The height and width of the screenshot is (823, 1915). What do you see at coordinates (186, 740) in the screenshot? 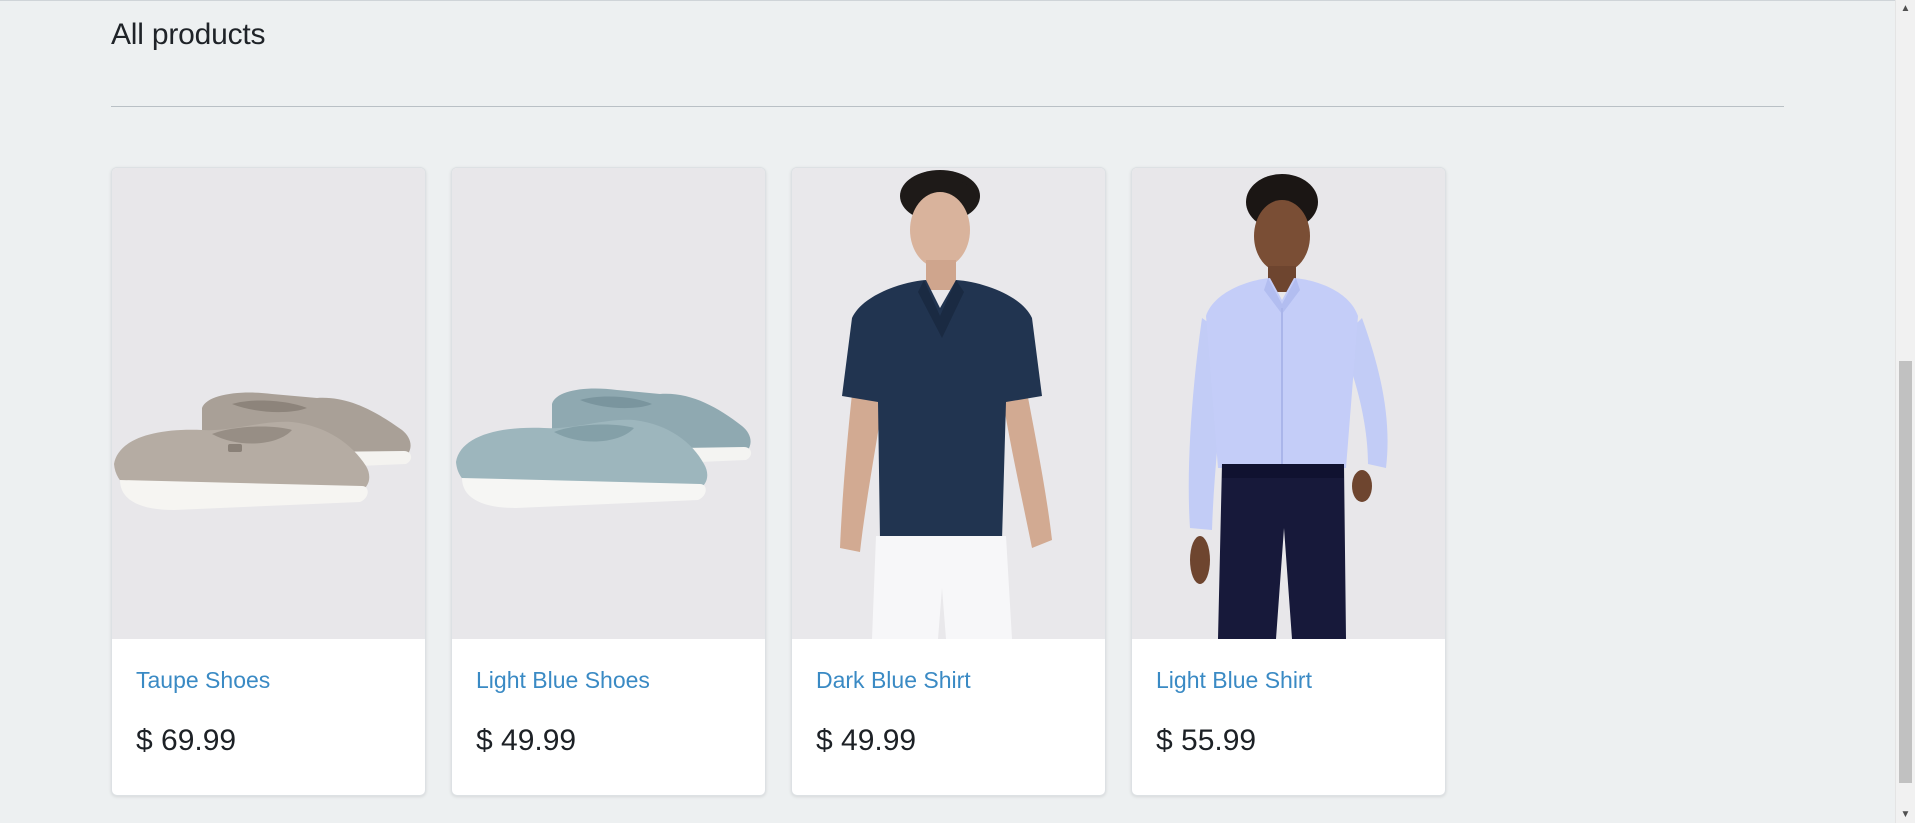
I see `product-price: $ 69.99` at bounding box center [186, 740].